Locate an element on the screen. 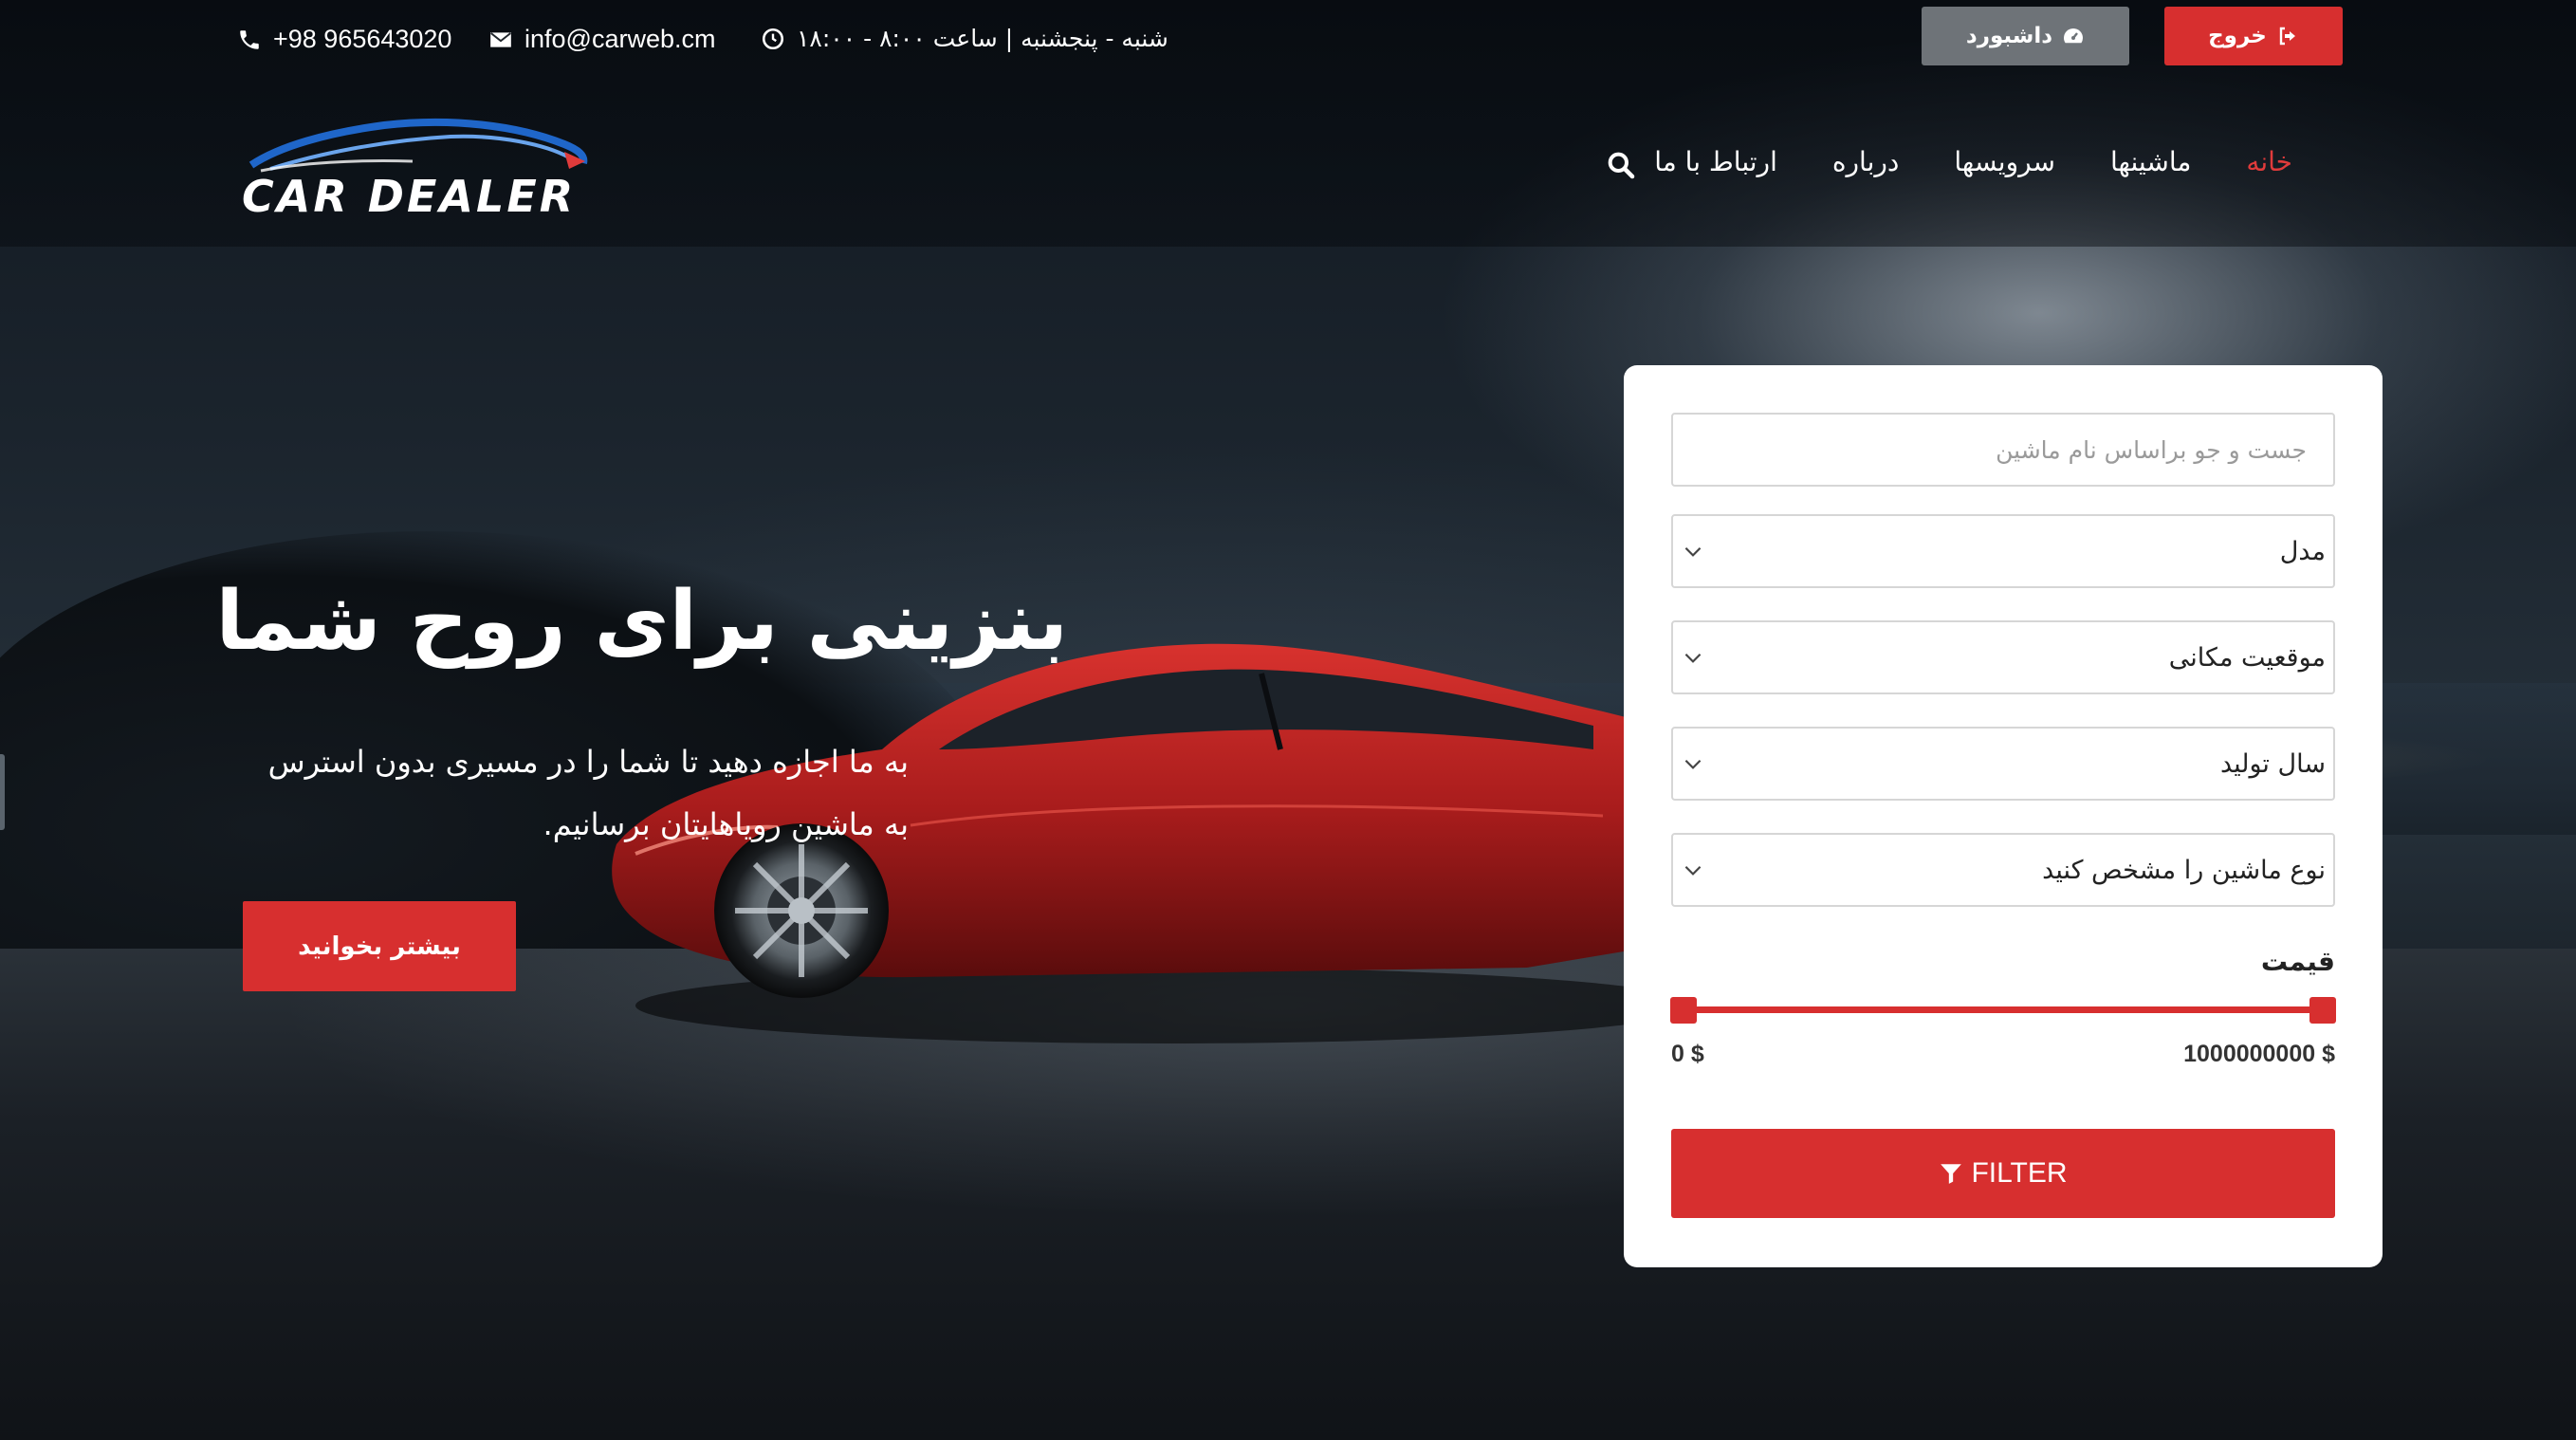 The height and width of the screenshot is (1440, 2576). logout-button: خروج is located at coordinates (2253, 36).